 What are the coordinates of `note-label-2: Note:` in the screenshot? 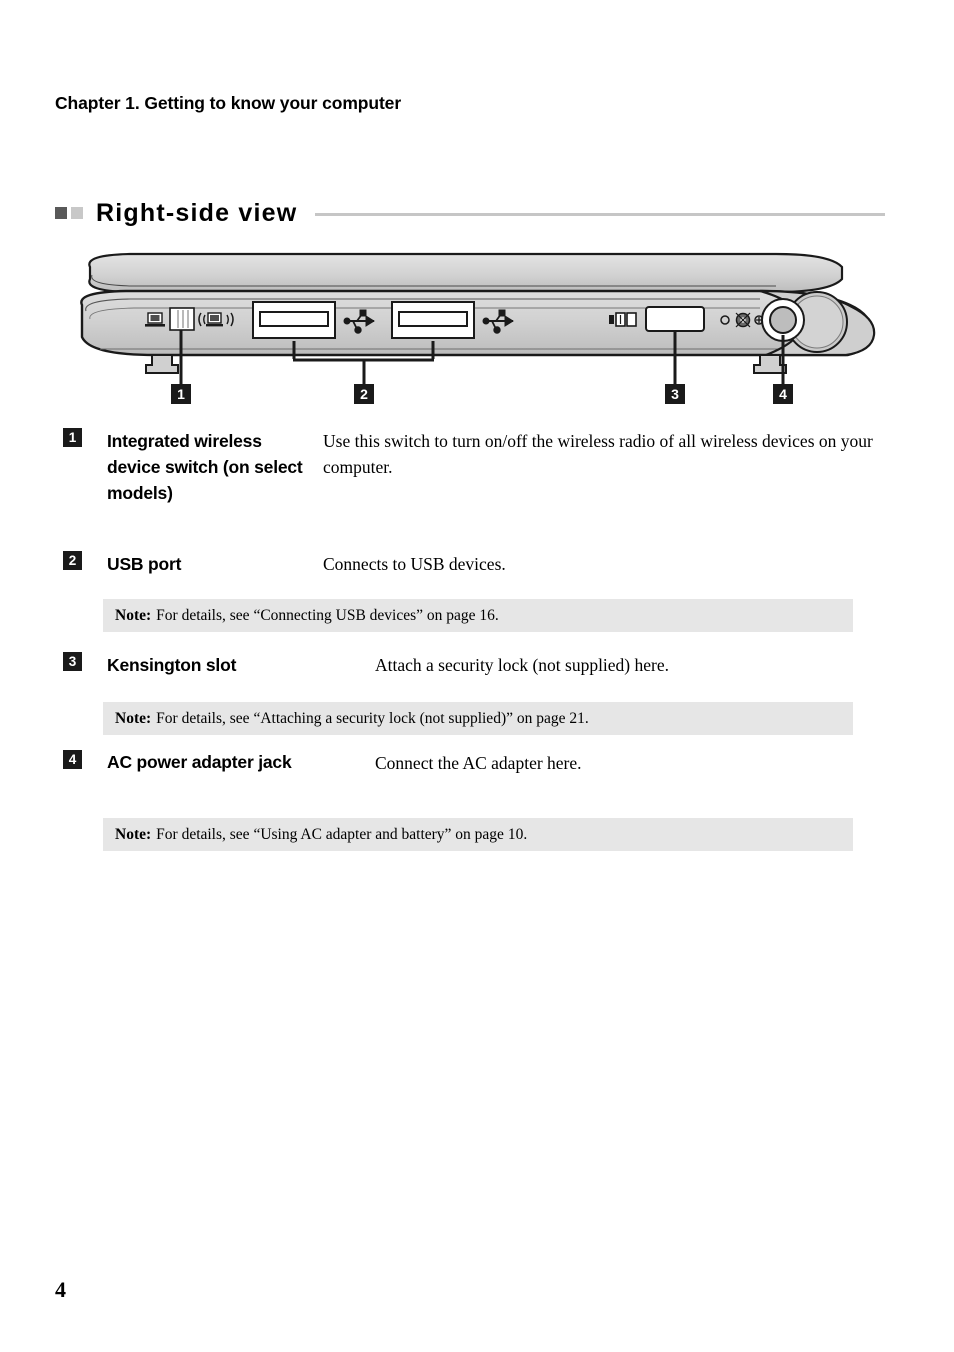 It's located at (133, 615).